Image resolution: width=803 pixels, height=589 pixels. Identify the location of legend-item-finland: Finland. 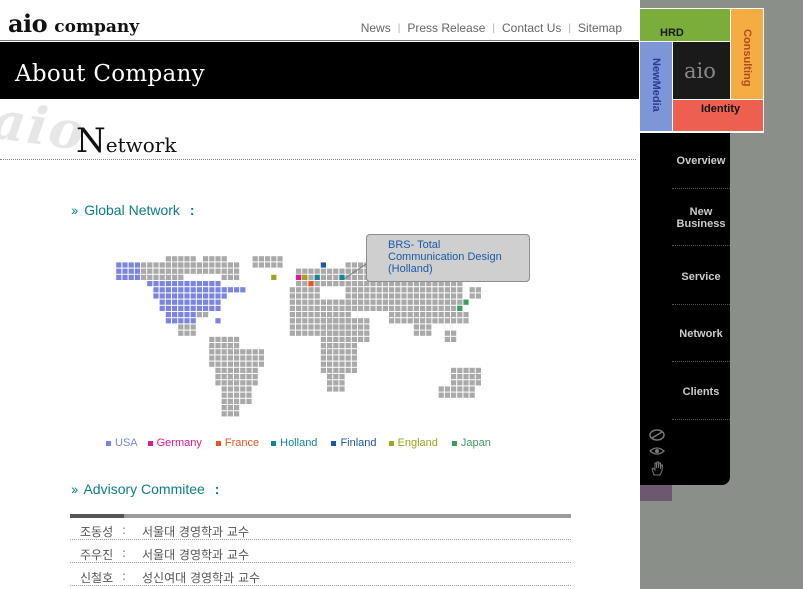
(354, 443).